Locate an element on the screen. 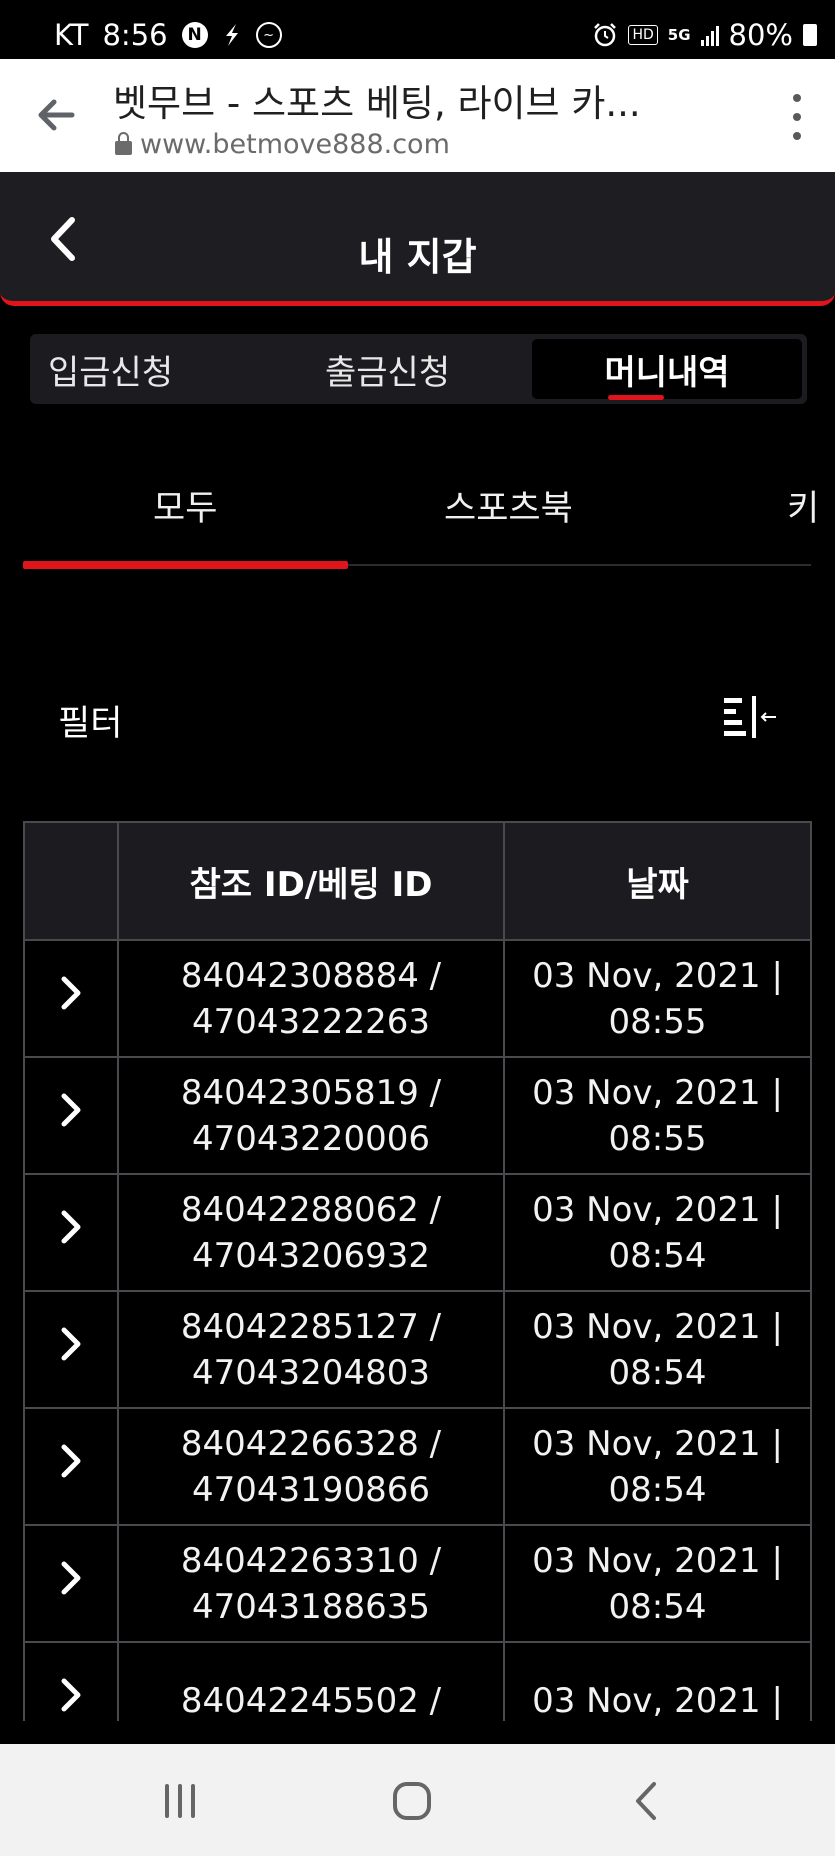 The width and height of the screenshot is (835, 1856). battery-icon is located at coordinates (810, 35).